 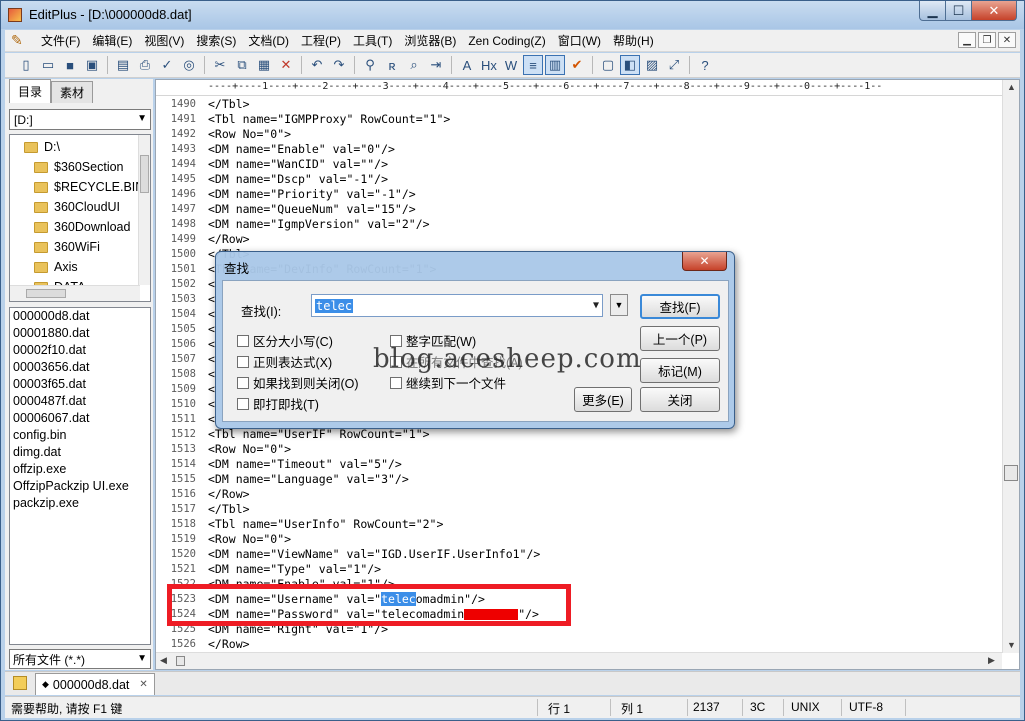 What do you see at coordinates (372, 40) in the screenshot?
I see `menu-tools: 工具(T)` at bounding box center [372, 40].